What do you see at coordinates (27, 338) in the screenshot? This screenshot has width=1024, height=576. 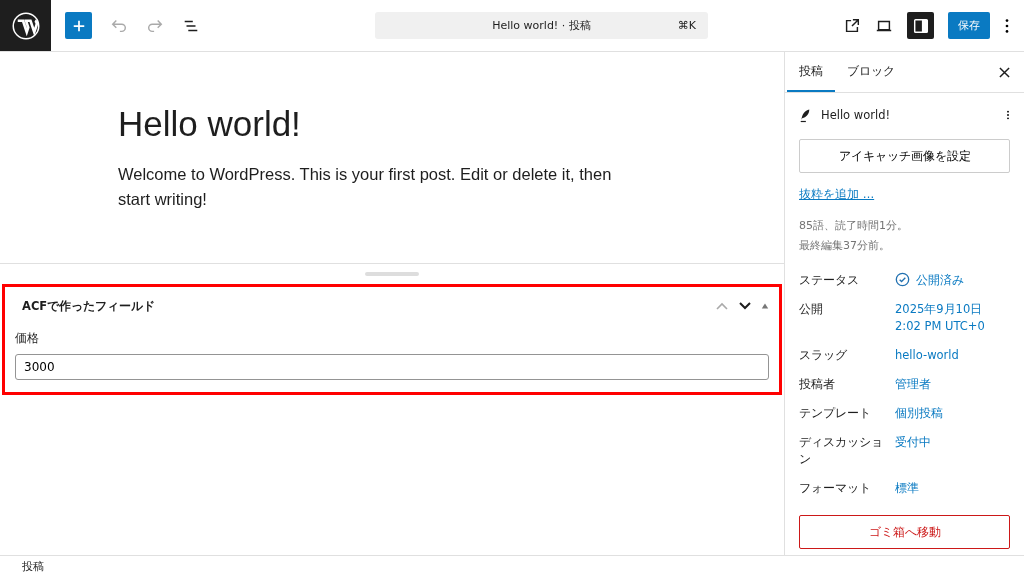 I see `field-label: 価格` at bounding box center [27, 338].